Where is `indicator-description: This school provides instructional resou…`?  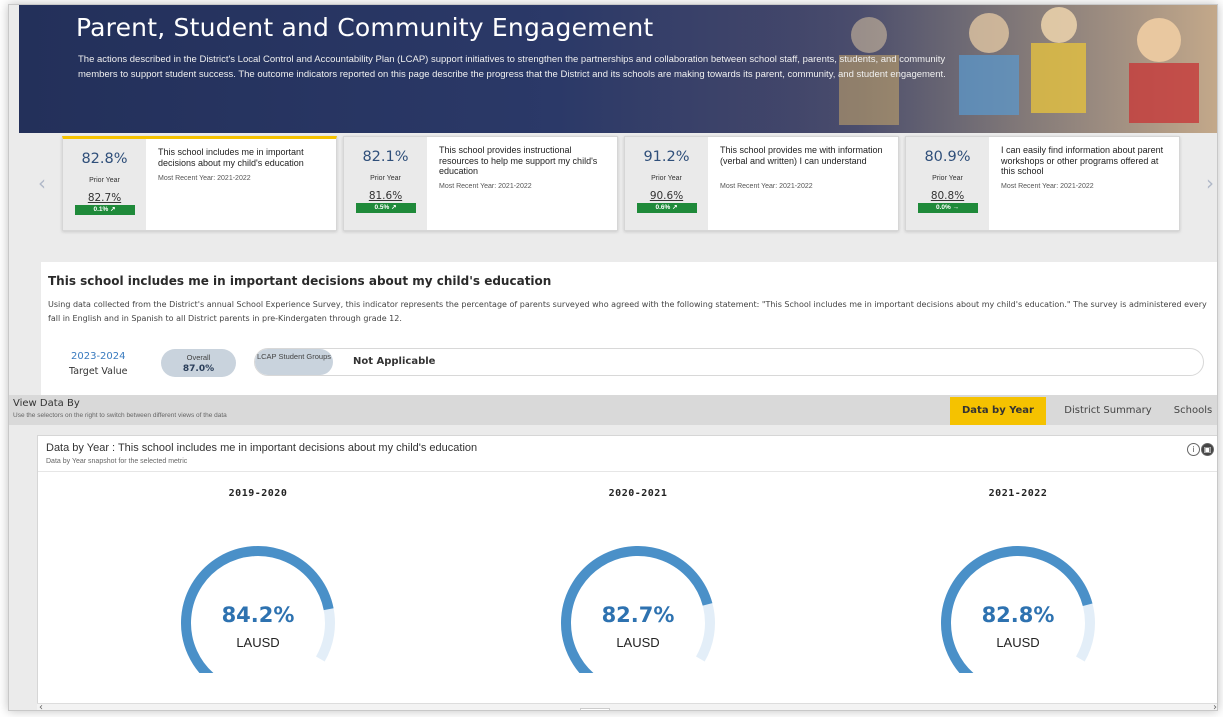 indicator-description: This school provides instructional resou… is located at coordinates (518, 160).